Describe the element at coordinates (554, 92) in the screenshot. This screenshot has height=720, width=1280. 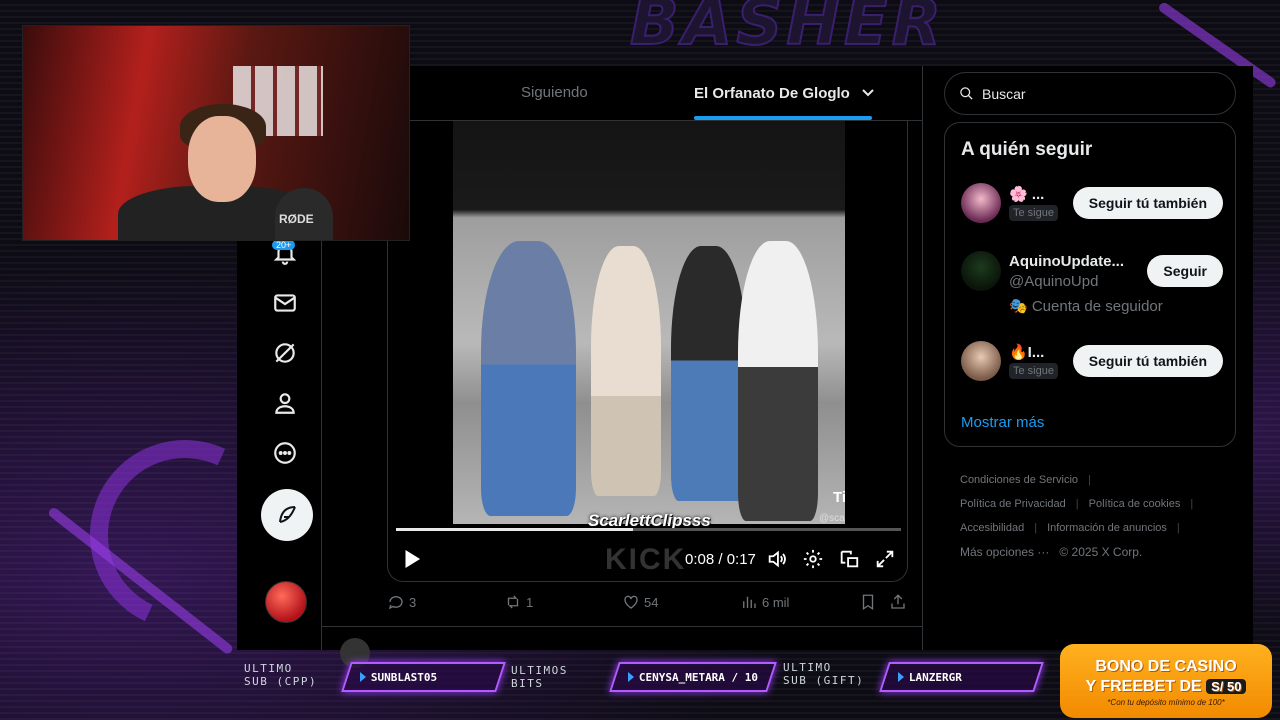
I see `tab-siguiendo: Siguiendo` at that location.